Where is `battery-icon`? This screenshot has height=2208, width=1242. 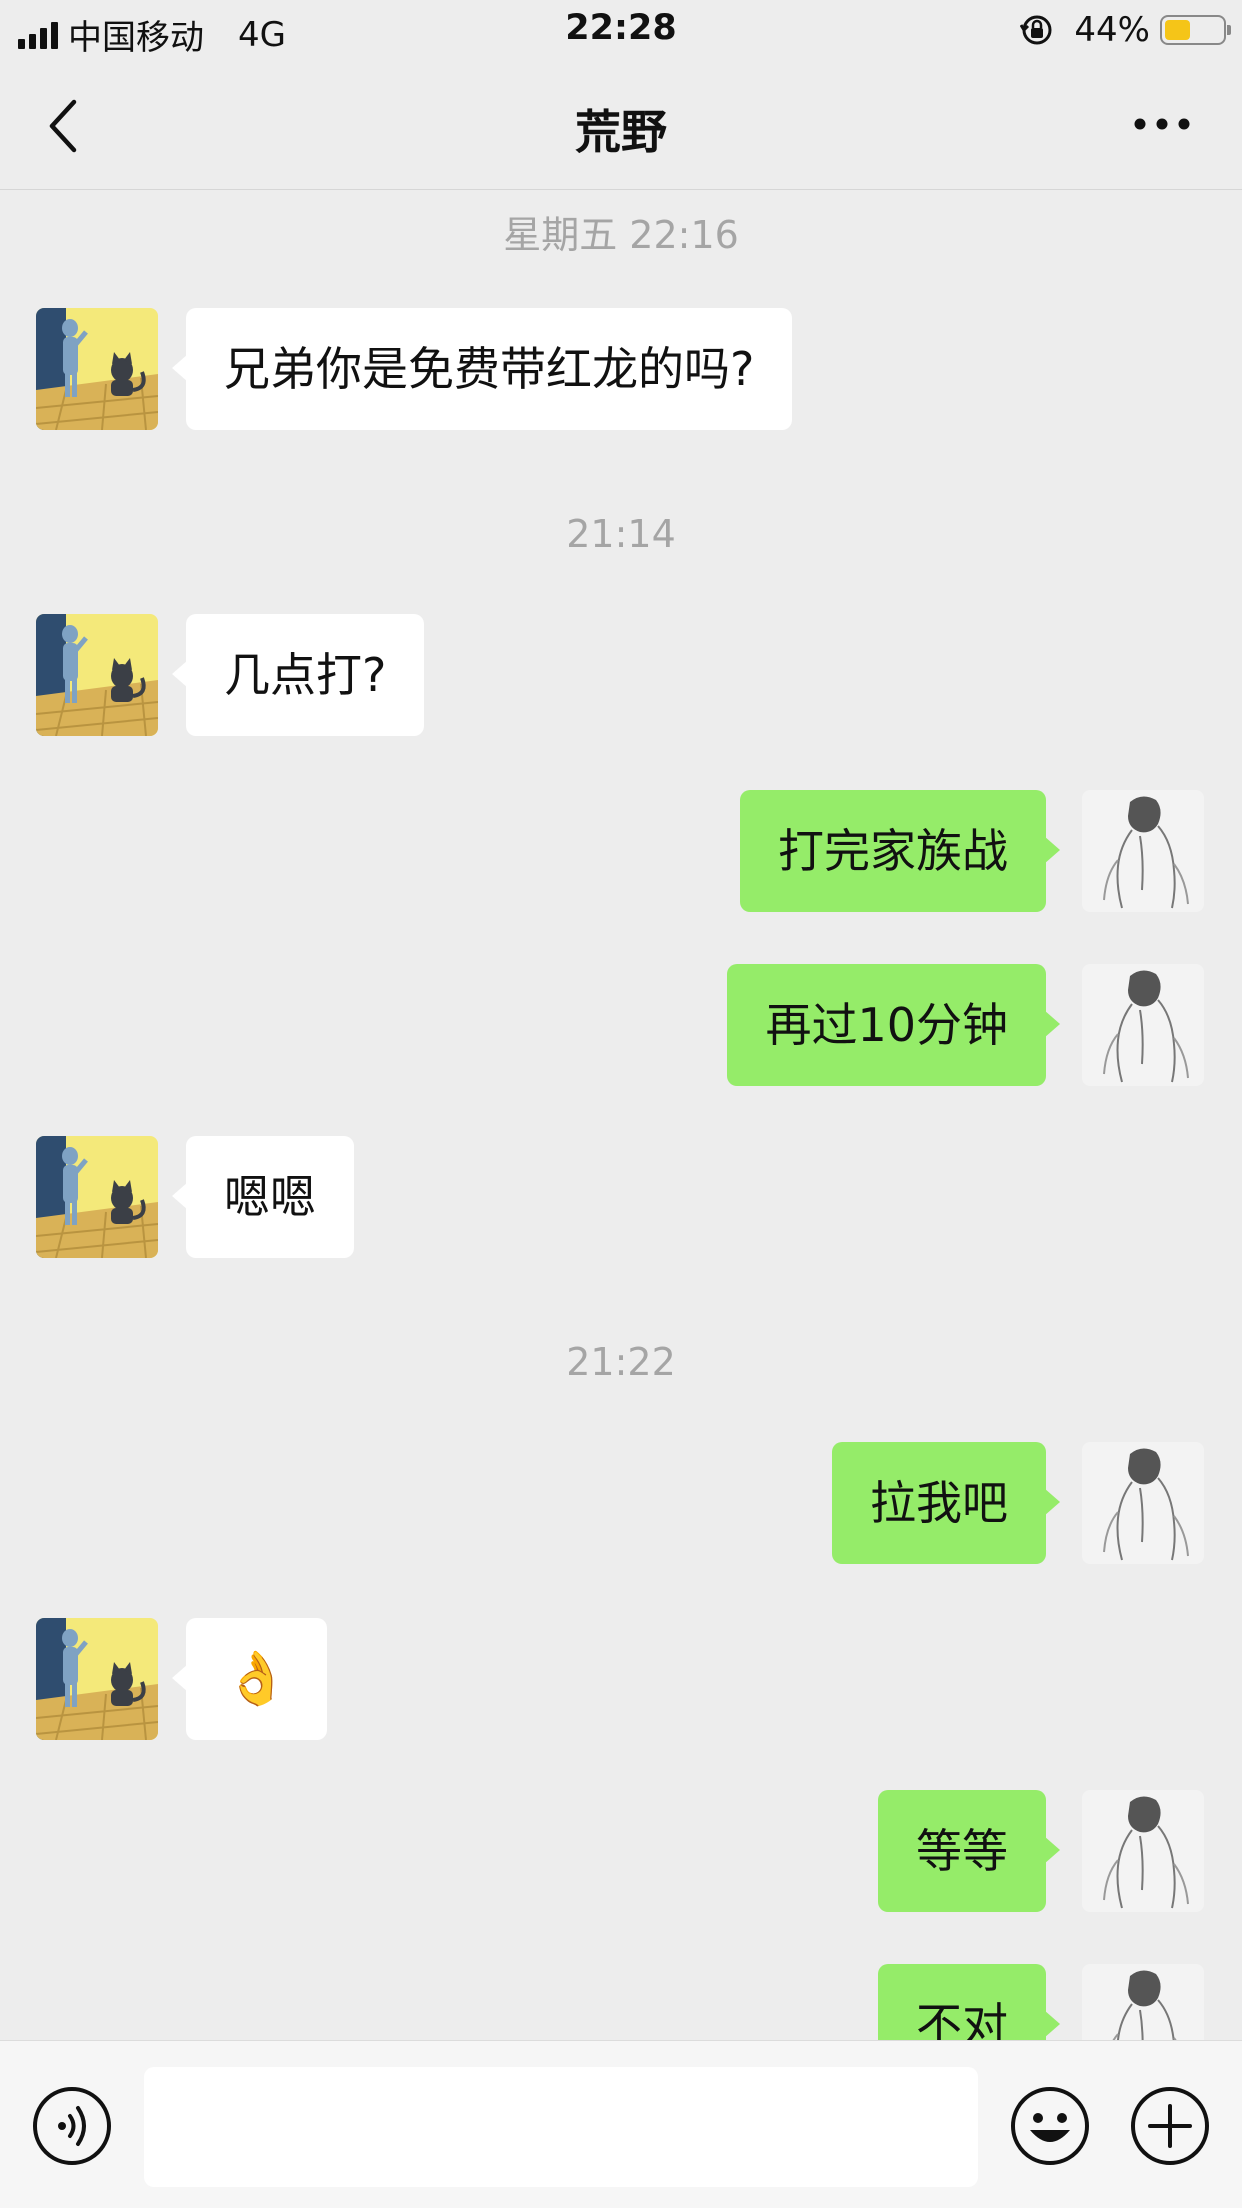
battery-icon is located at coordinates (1195, 30).